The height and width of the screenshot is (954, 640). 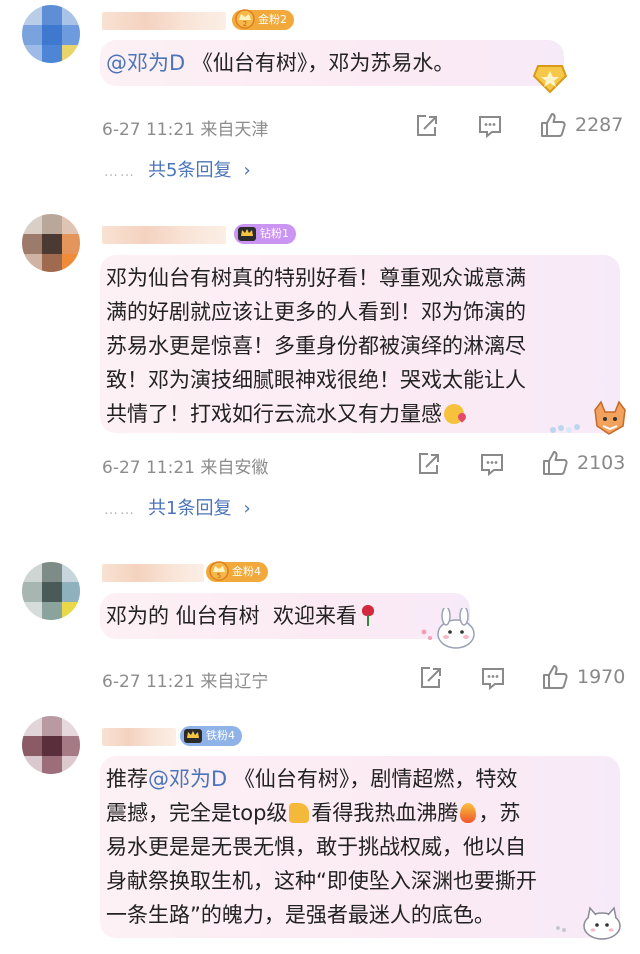 What do you see at coordinates (219, 576) in the screenshot?
I see `svg-text: 5` at bounding box center [219, 576].